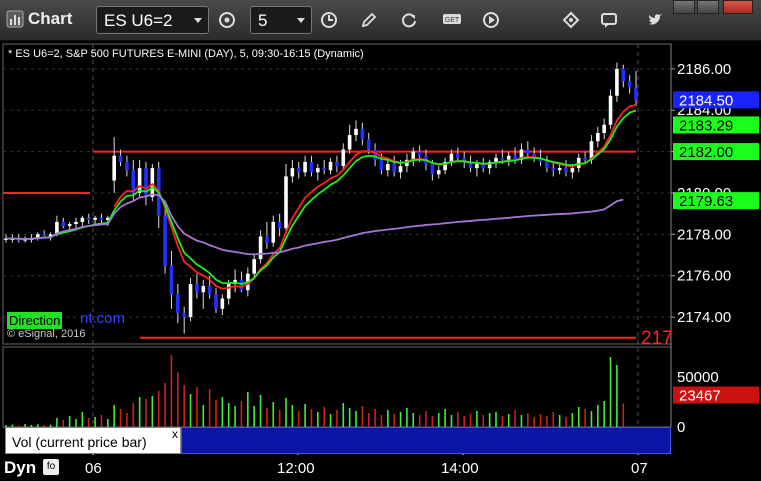 The height and width of the screenshot is (481, 761). I want to click on twitter-icon, so click(655, 19).